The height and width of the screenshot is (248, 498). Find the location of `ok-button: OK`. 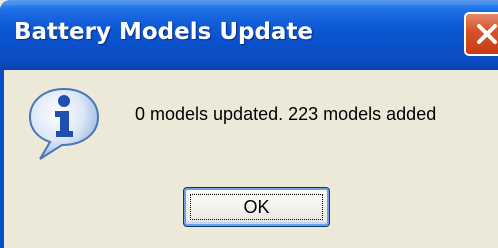

ok-button: OK is located at coordinates (256, 207).